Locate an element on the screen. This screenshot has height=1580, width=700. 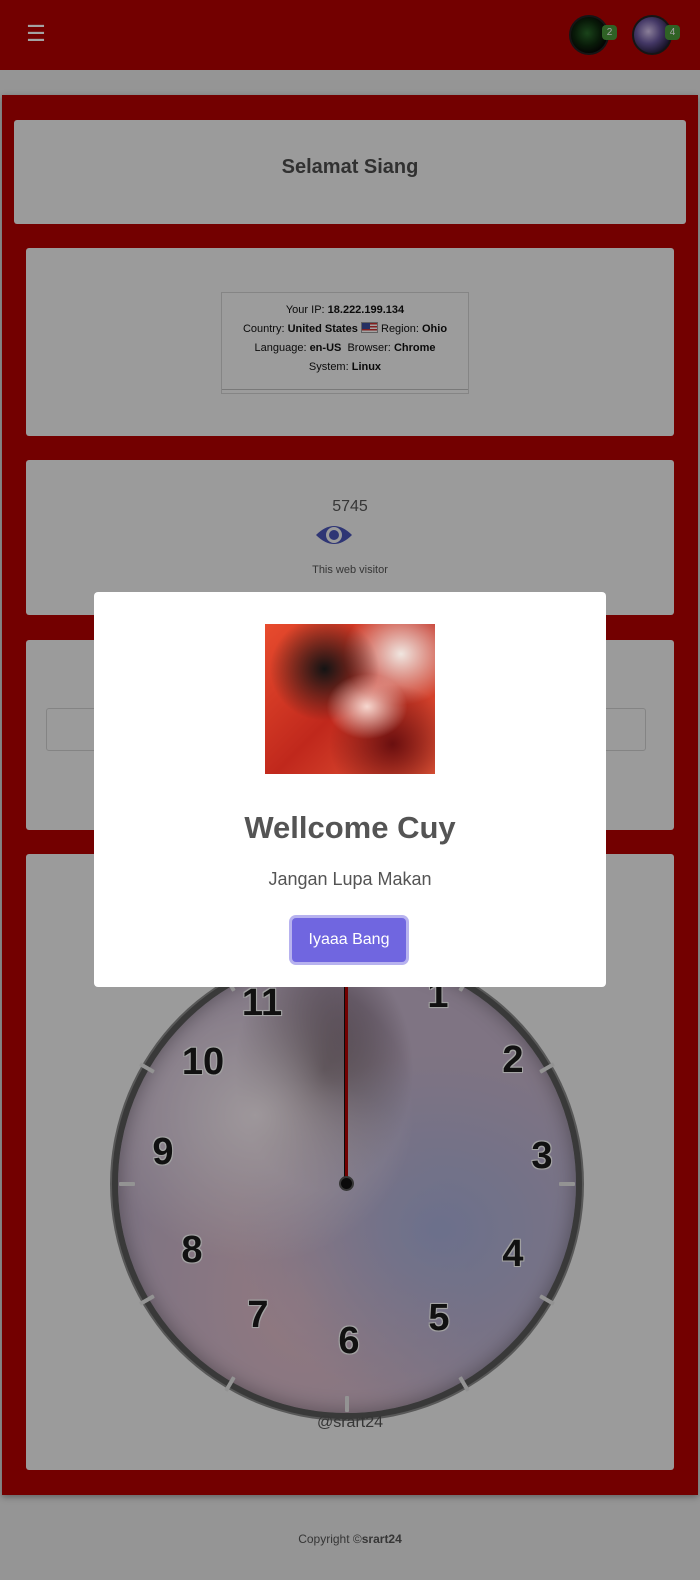
confirm-button: Iyaaa Bang is located at coordinates (349, 940).